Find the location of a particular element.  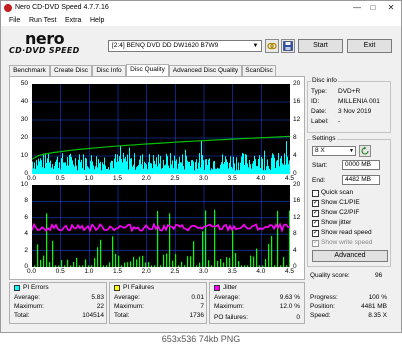

po-failures-label: PO failures: is located at coordinates (231, 317).